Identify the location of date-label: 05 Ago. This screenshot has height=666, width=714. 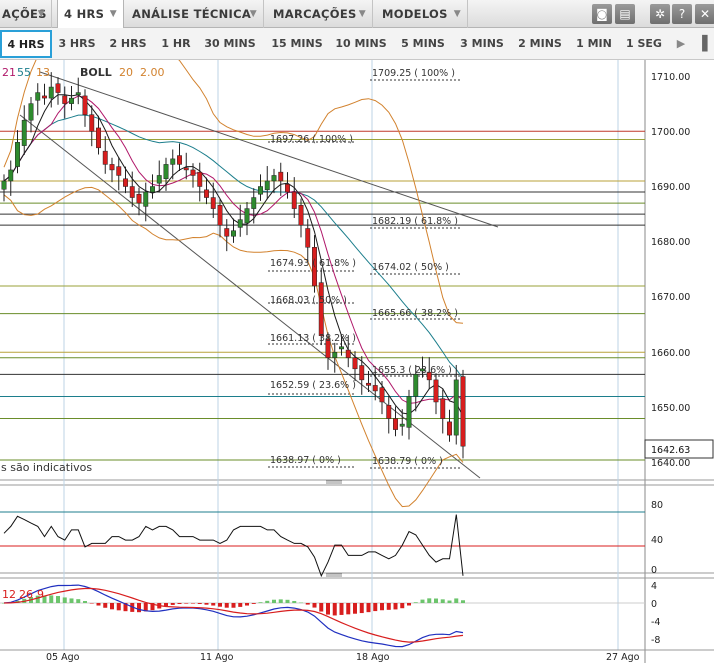
(63, 657).